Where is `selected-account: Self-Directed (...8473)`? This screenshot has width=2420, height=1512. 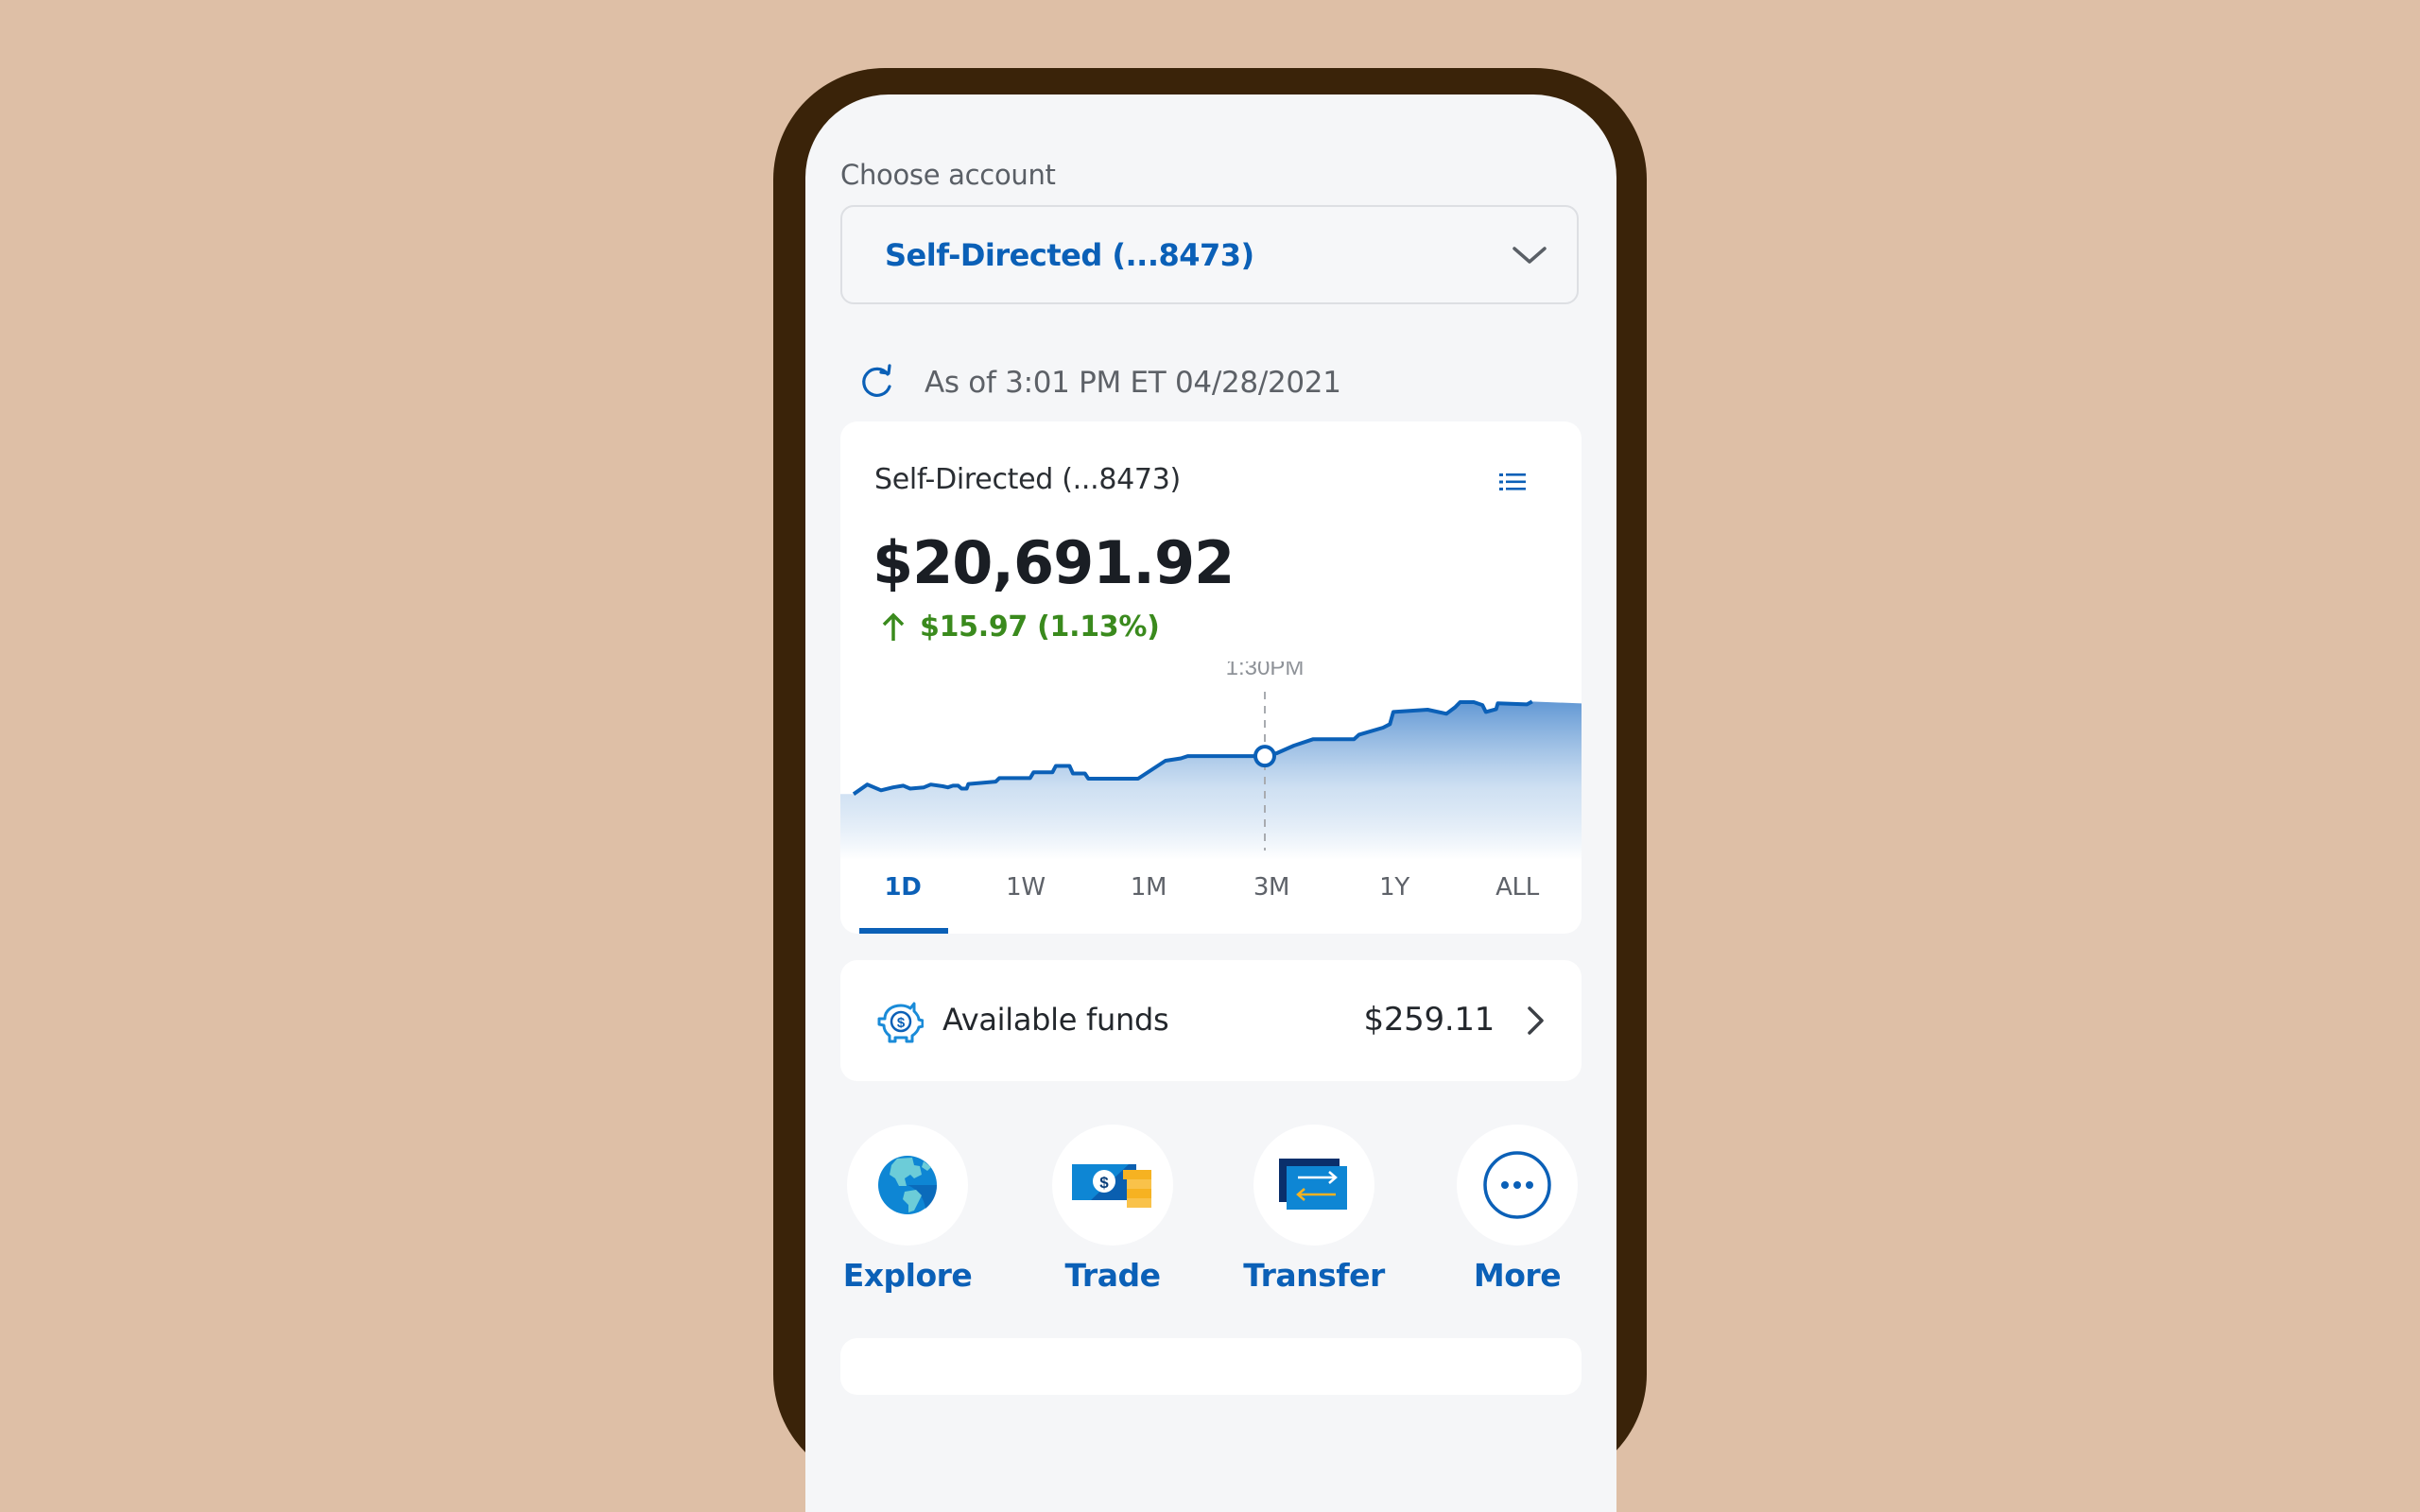 selected-account: Self-Directed (...8473) is located at coordinates (1069, 255).